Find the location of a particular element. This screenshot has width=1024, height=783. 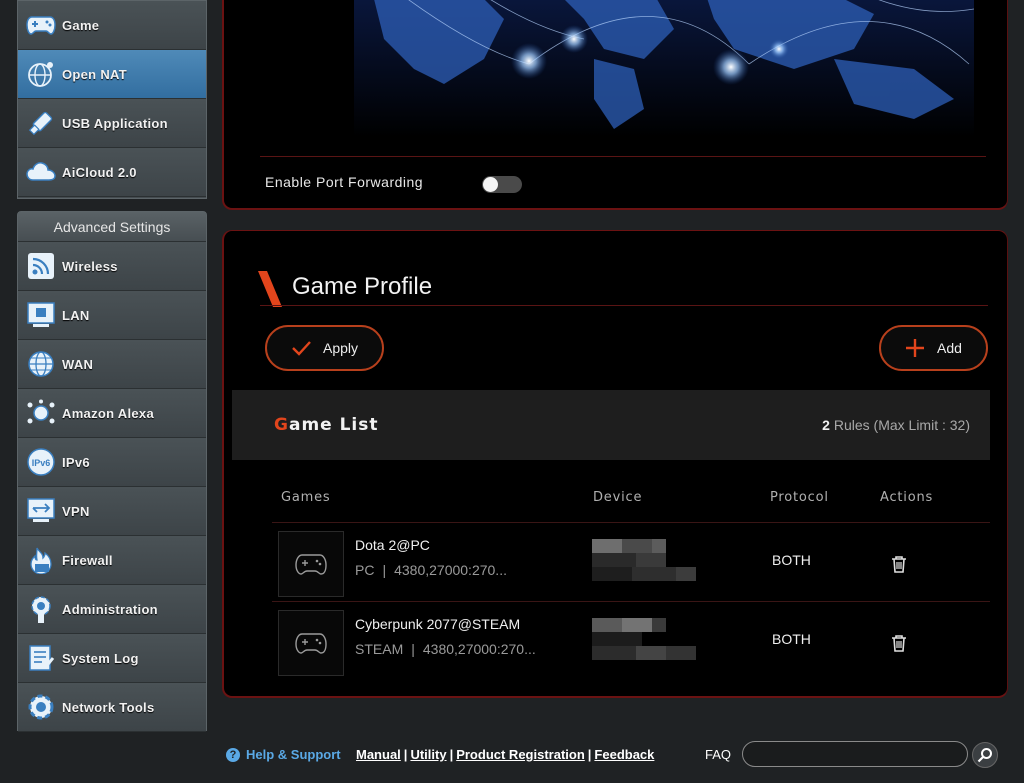

vpn-icon is located at coordinates (41, 511).